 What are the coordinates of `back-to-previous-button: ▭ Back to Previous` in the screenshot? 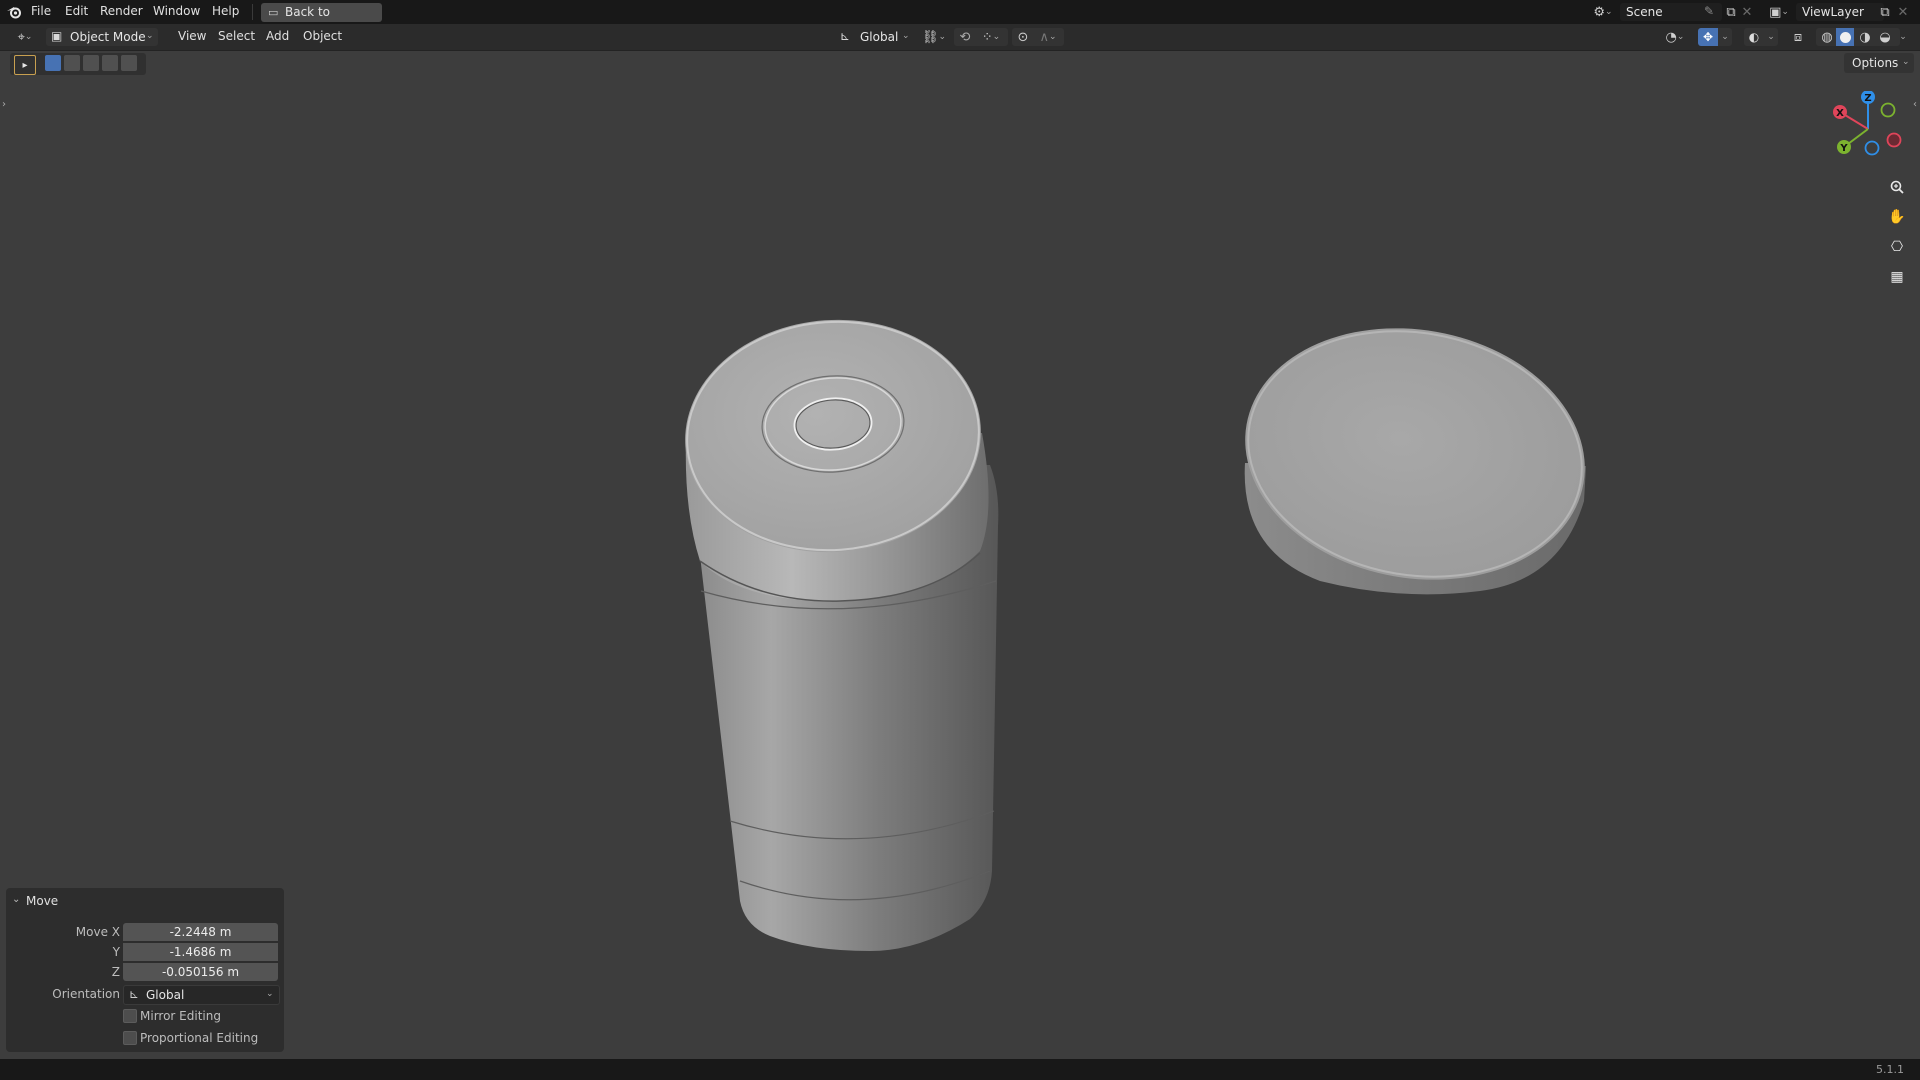 It's located at (321, 20).